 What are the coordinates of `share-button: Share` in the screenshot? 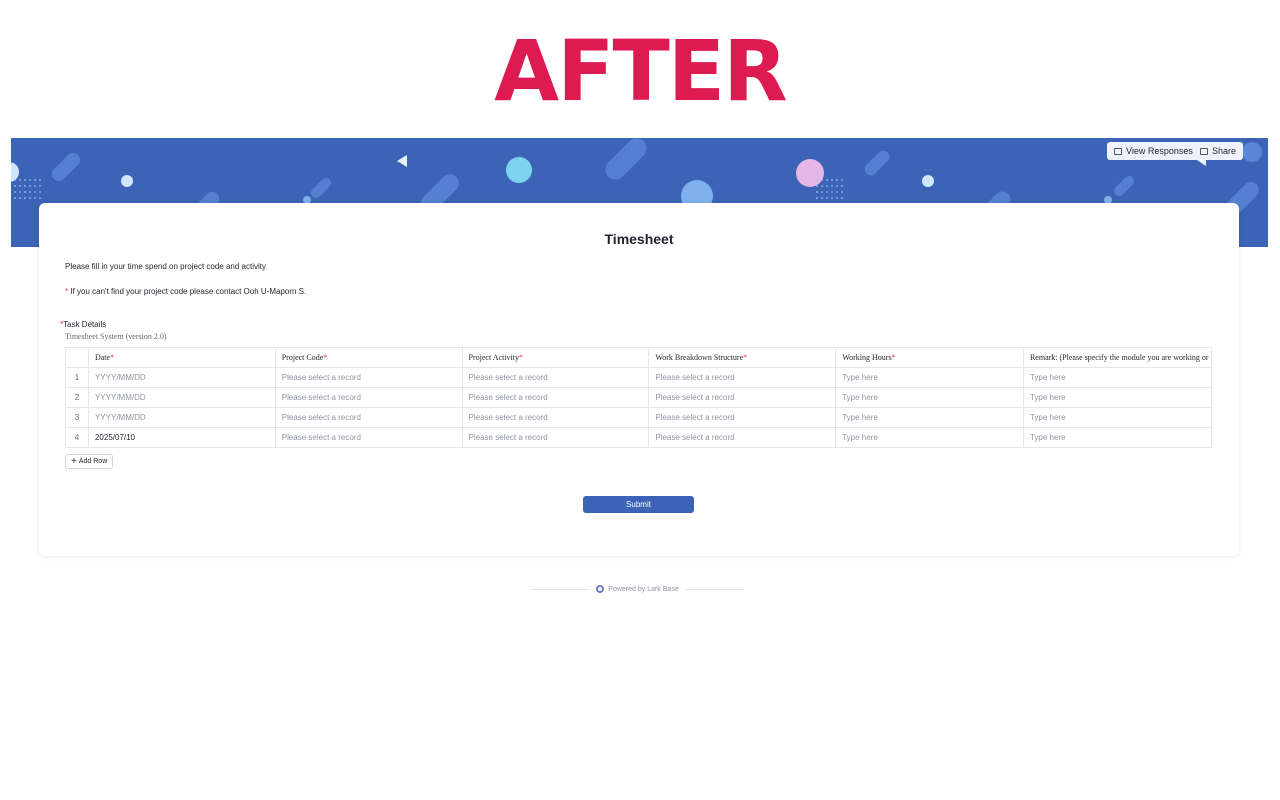 It's located at (1218, 151).